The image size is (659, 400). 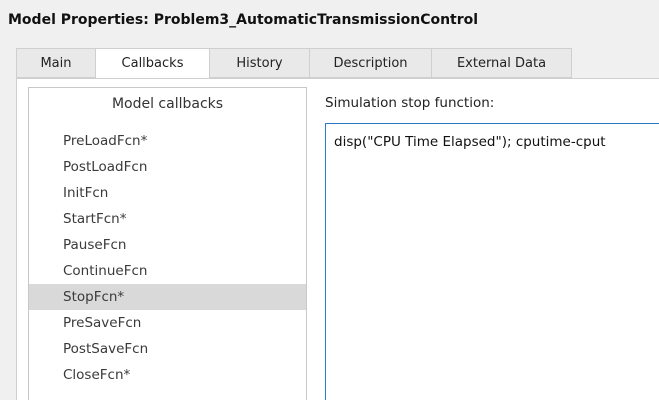 What do you see at coordinates (152, 63) in the screenshot?
I see `tab-callbacks: Callbacks` at bounding box center [152, 63].